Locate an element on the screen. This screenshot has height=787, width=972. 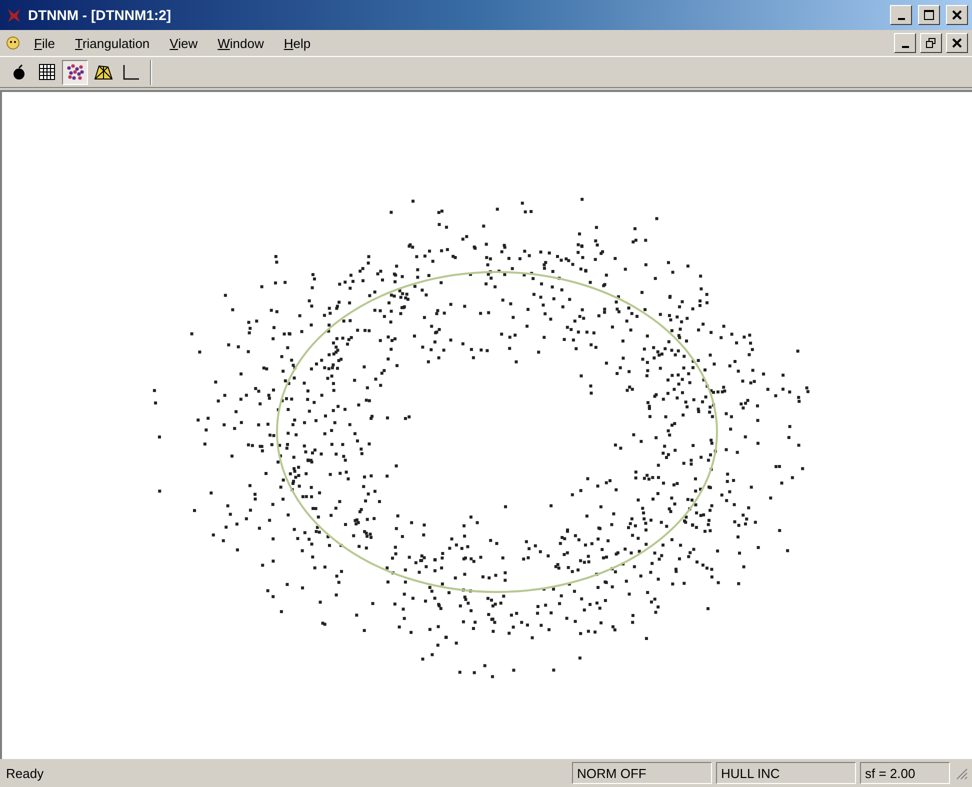
status-panel: sf = 2.00 is located at coordinates (905, 773).